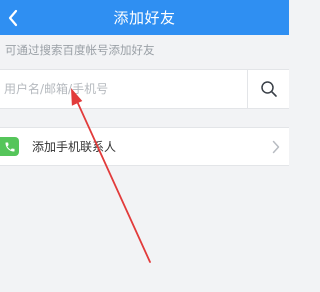 Image resolution: width=320 pixels, height=292 pixels. I want to click on search-input, so click(122, 89).